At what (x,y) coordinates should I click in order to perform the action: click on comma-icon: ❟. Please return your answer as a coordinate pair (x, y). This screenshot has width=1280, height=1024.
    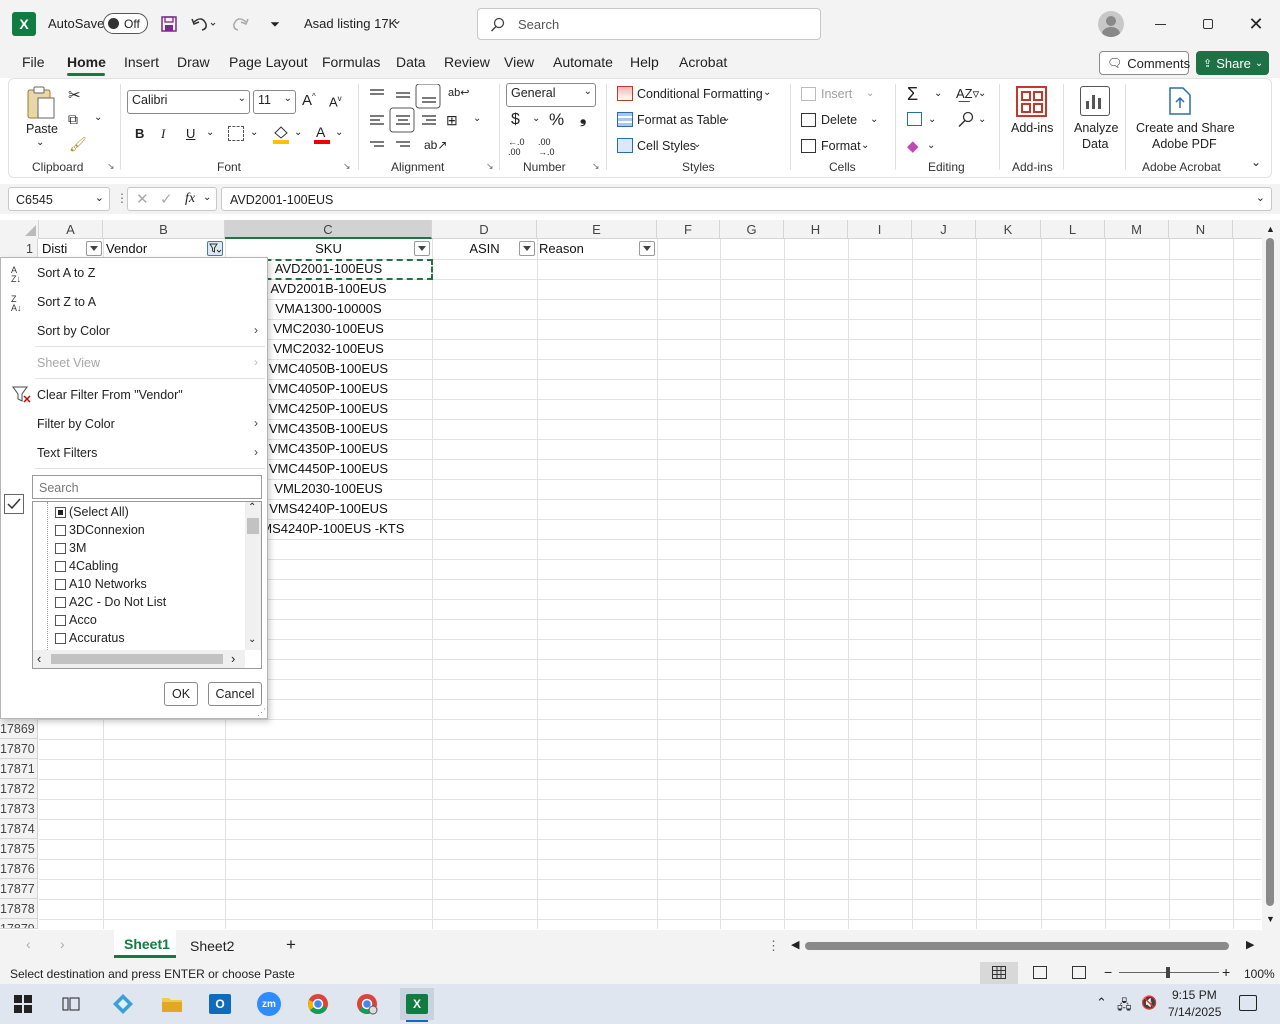
    Looking at the image, I should click on (583, 119).